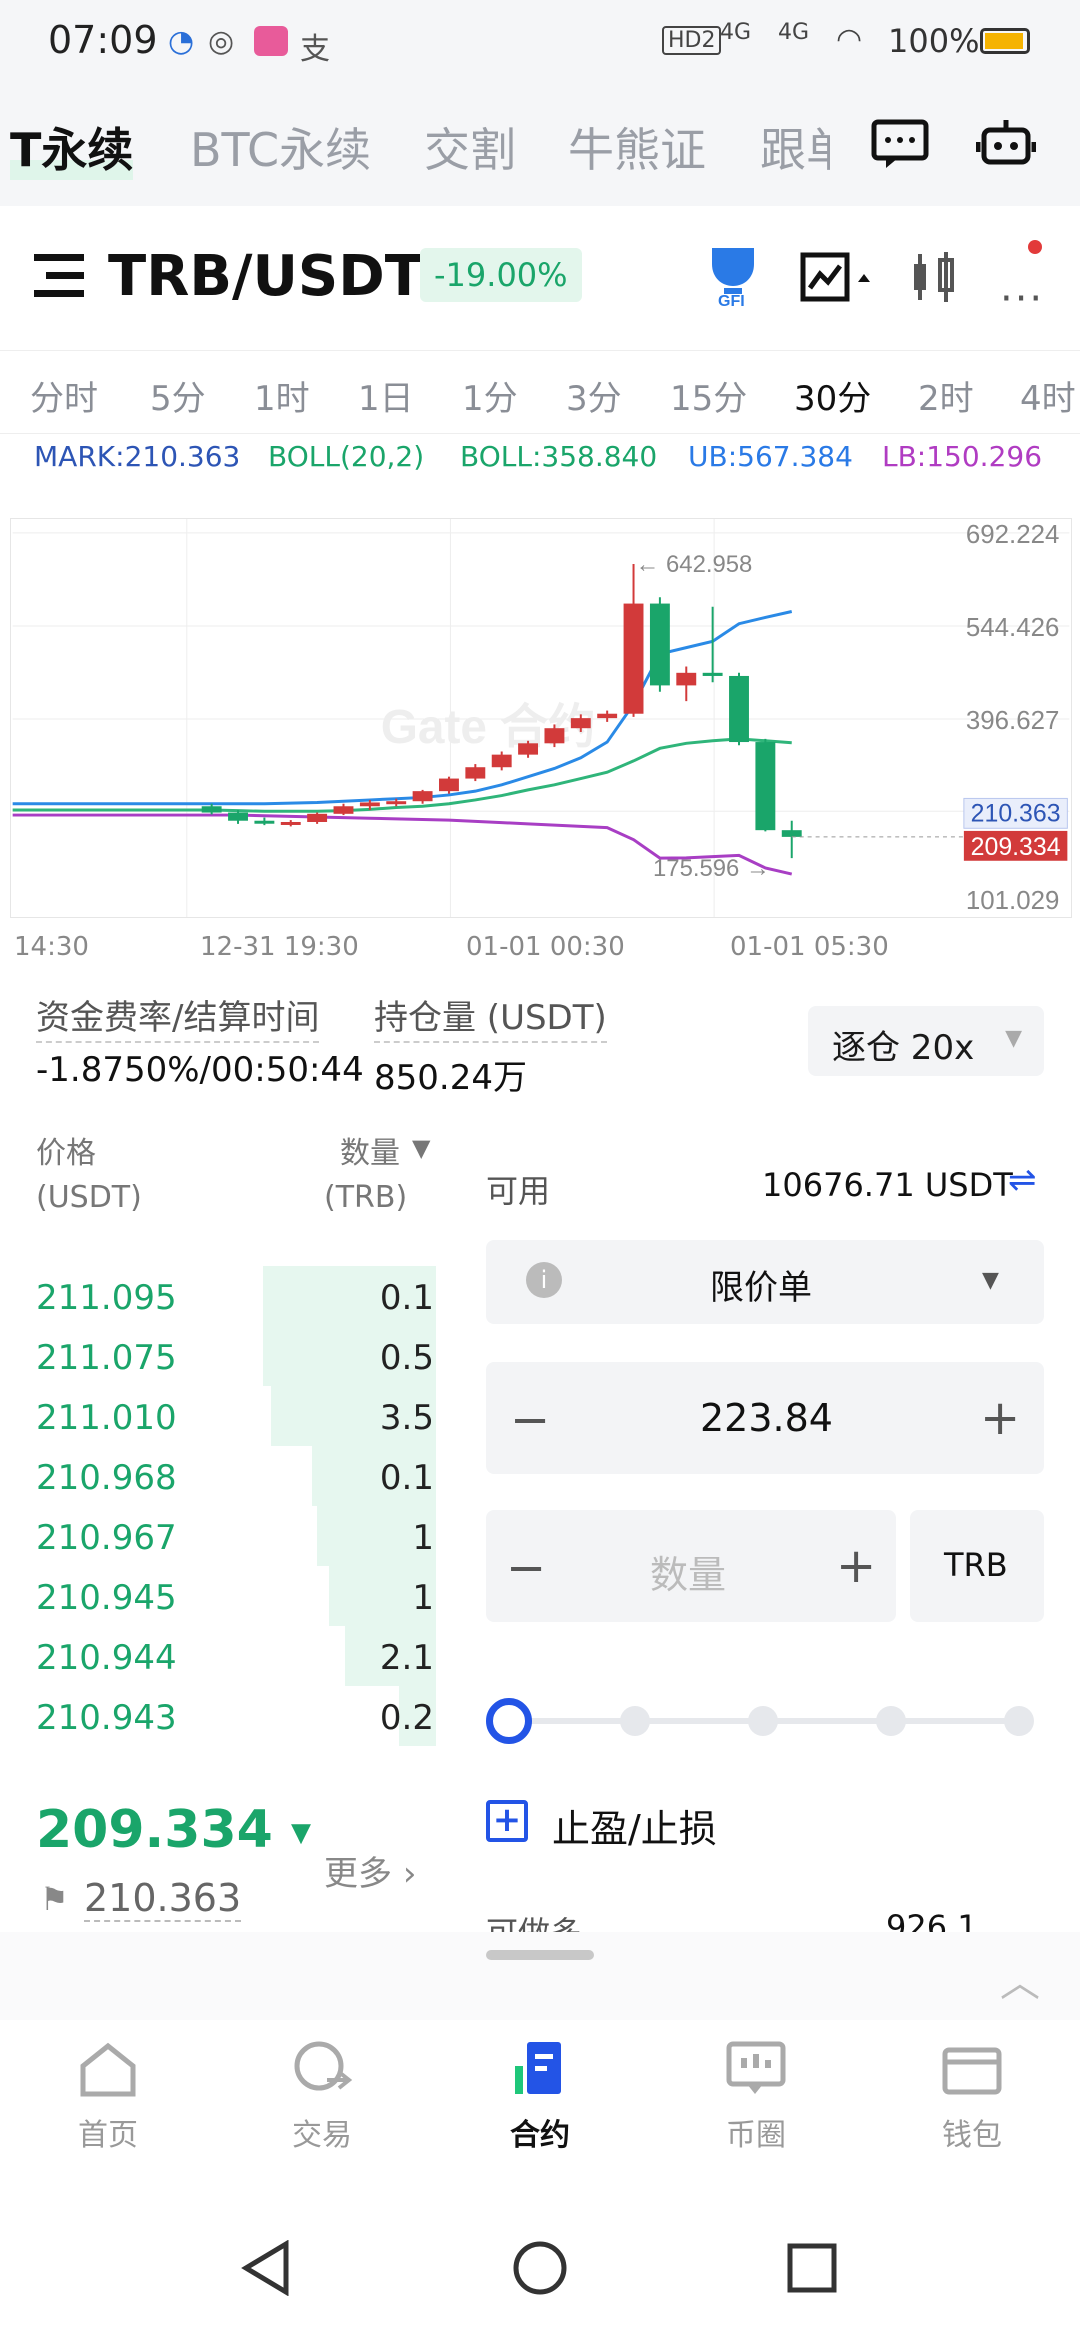 This screenshot has height=2340, width=1080. Describe the element at coordinates (540, 1955) in the screenshot. I see `sheet-handle` at that location.